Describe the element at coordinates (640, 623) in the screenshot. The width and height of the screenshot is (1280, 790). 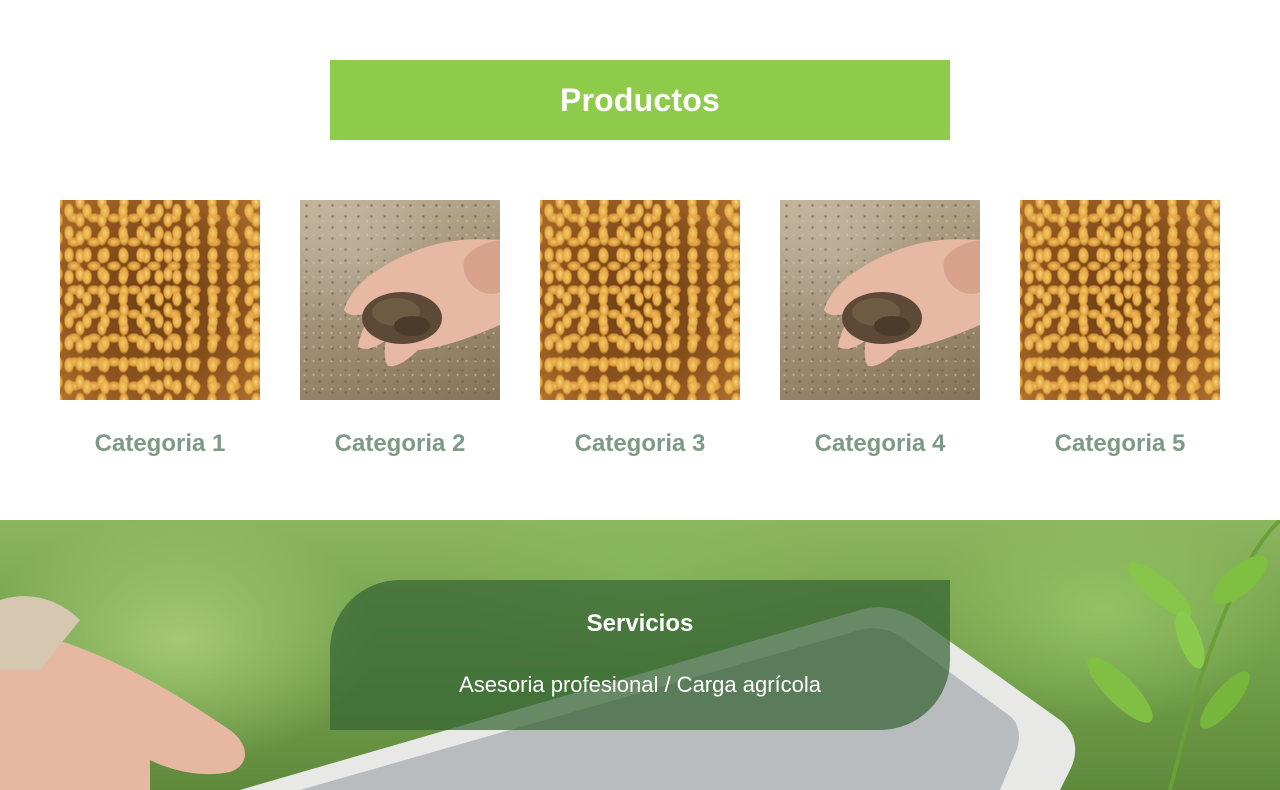
I see `services-title: Servicios` at that location.